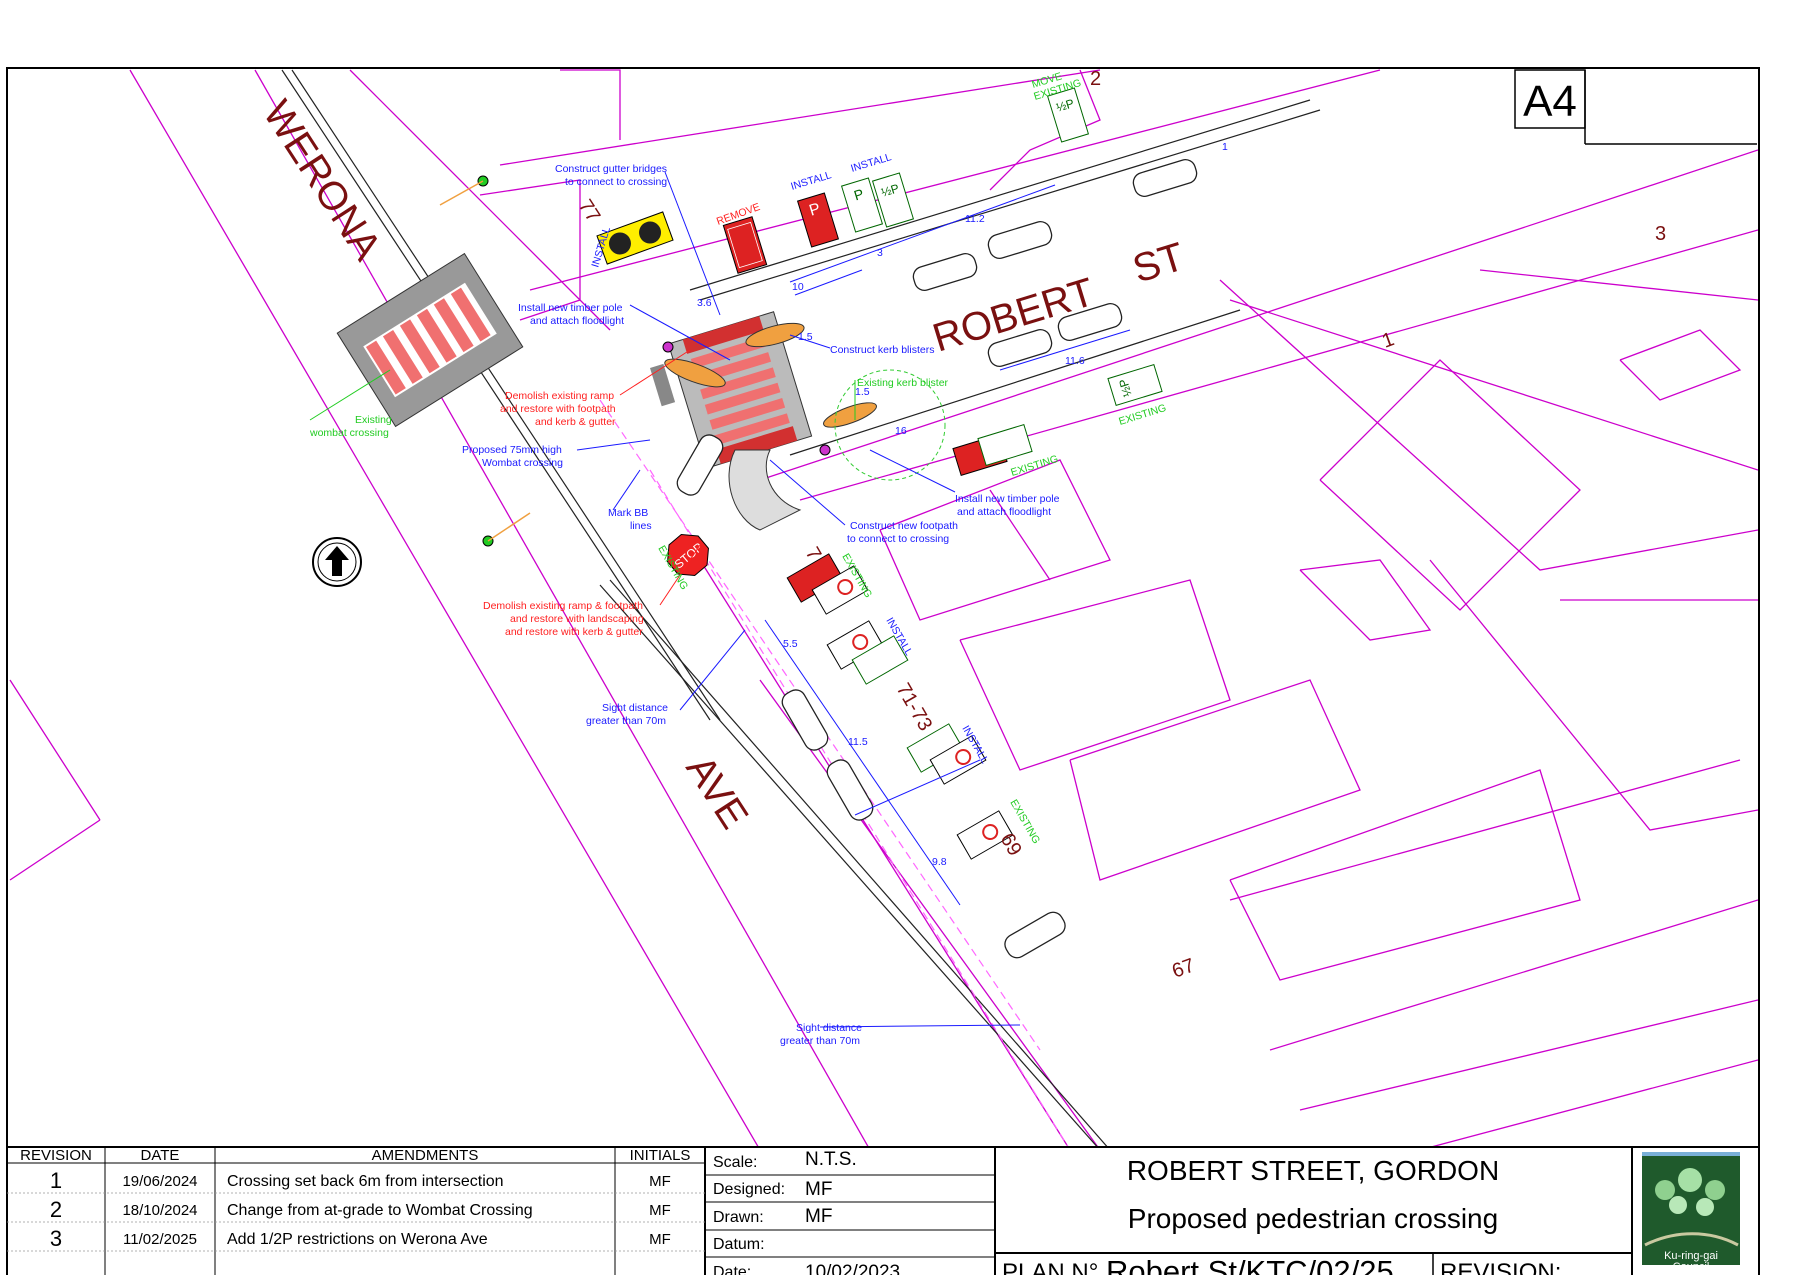  What do you see at coordinates (425, 1155) in the screenshot?
I see `amendments-header: AMENDMENTS` at bounding box center [425, 1155].